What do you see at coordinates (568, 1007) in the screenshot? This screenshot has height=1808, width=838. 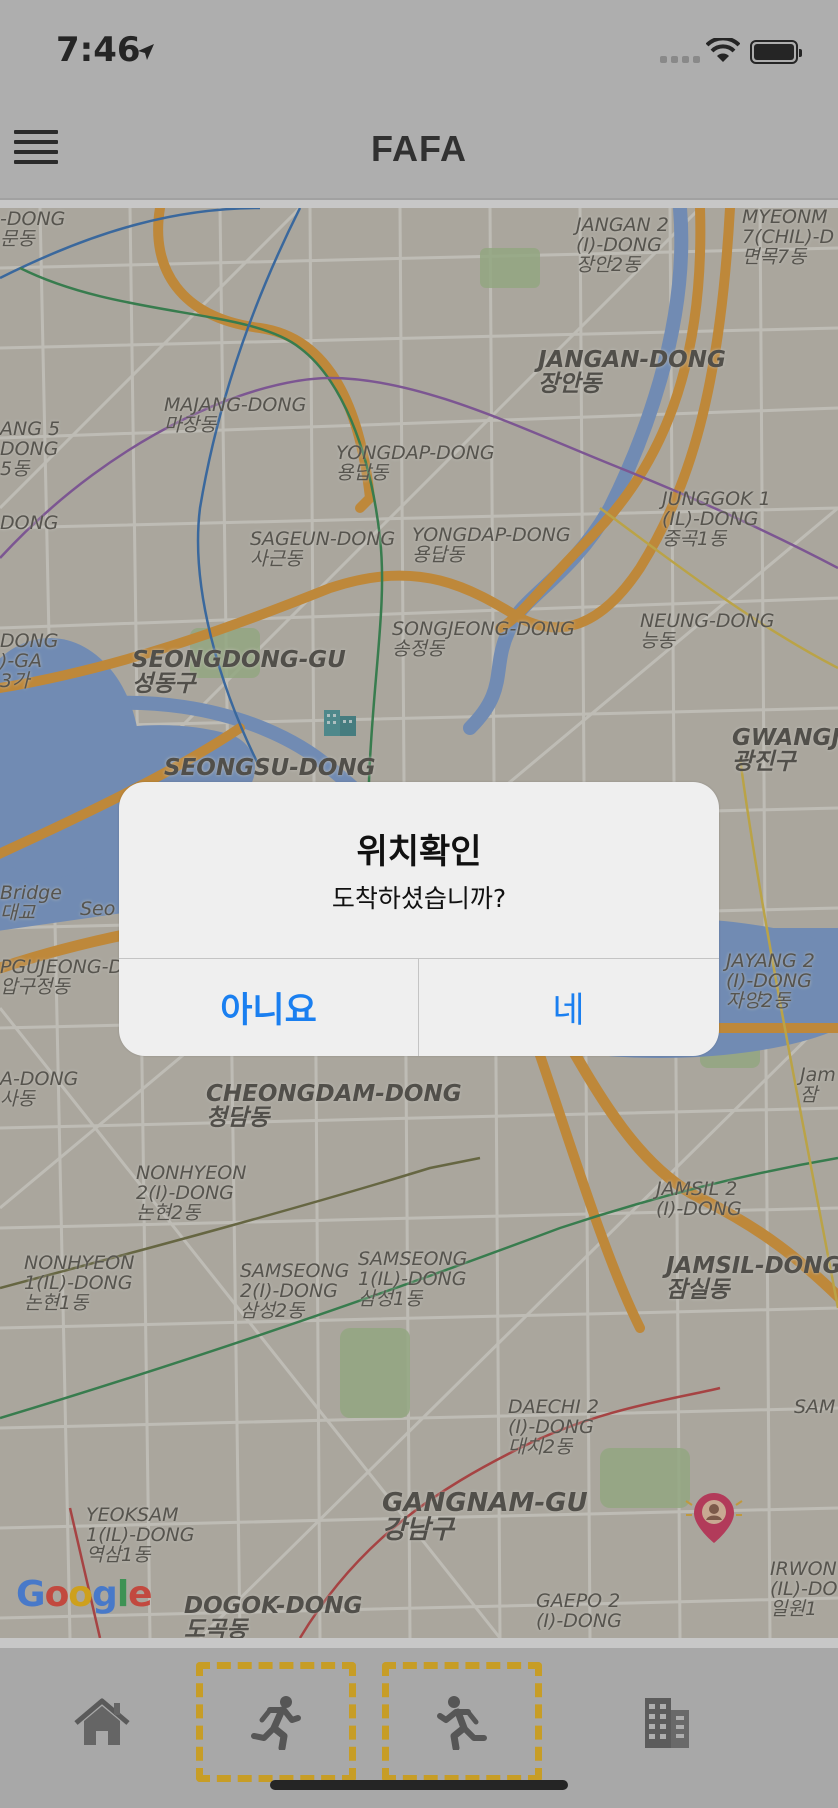 I see `confirm-button: 네` at bounding box center [568, 1007].